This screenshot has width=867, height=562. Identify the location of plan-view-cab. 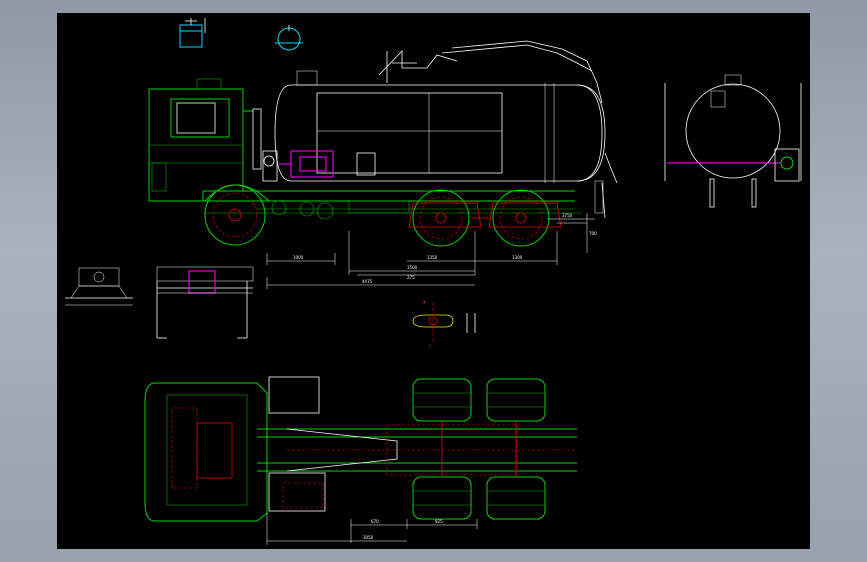
(206, 452).